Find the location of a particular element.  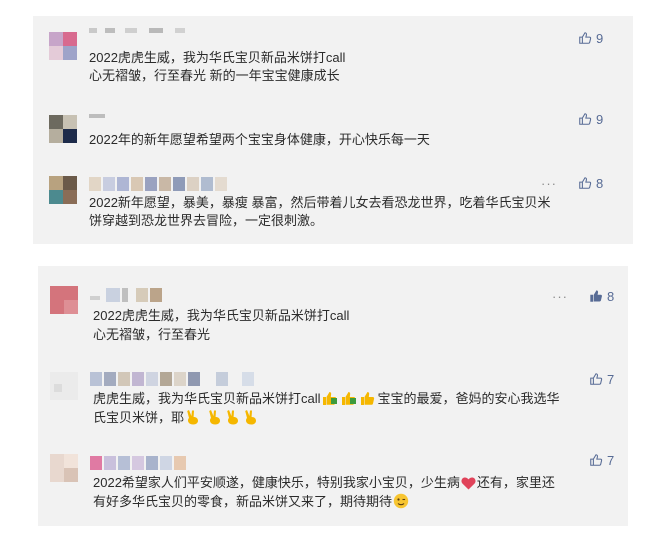

comment-text: 虎虎生威，我为华氏宝贝新品米饼打call 宝宝的最爱，爸妈的安心我选华 is located at coordinates (326, 400).